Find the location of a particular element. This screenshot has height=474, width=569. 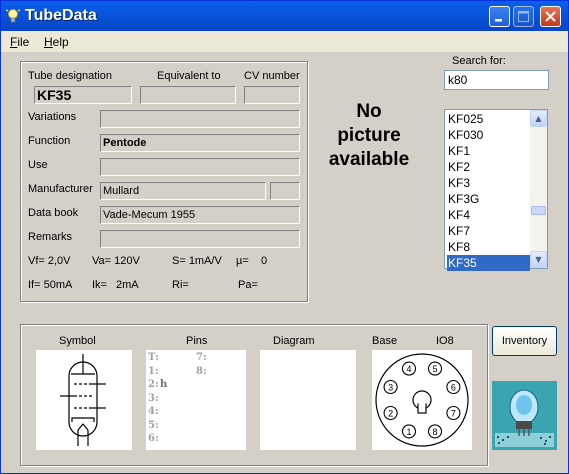

search-input: k80 is located at coordinates (496, 80).